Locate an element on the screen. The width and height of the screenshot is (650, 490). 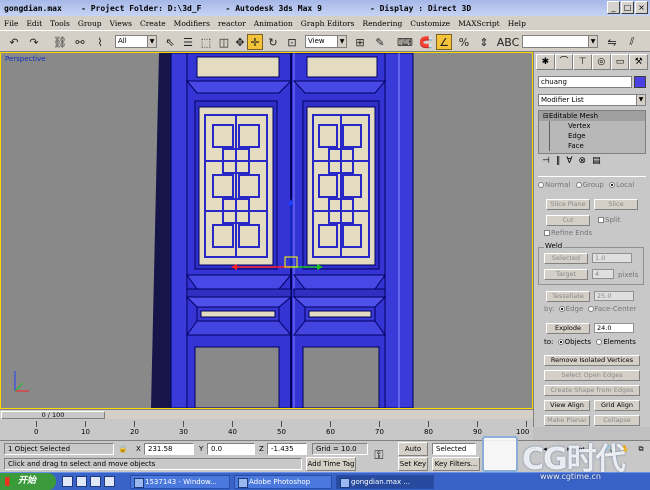
auto-key-button: Auto Key is located at coordinates (413, 453).